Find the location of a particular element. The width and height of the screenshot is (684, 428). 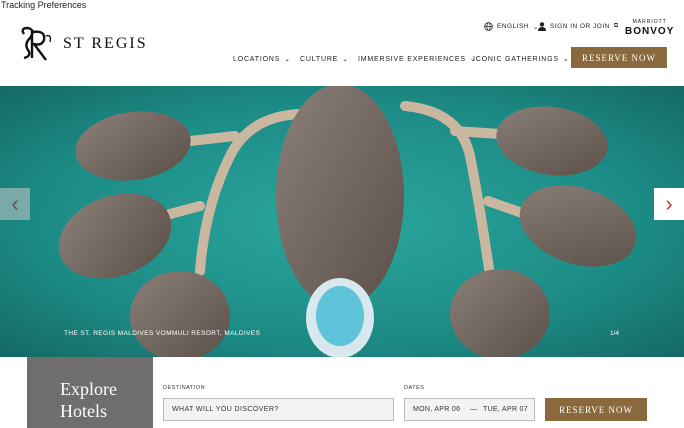

dates-label: DATES is located at coordinates (414, 388).